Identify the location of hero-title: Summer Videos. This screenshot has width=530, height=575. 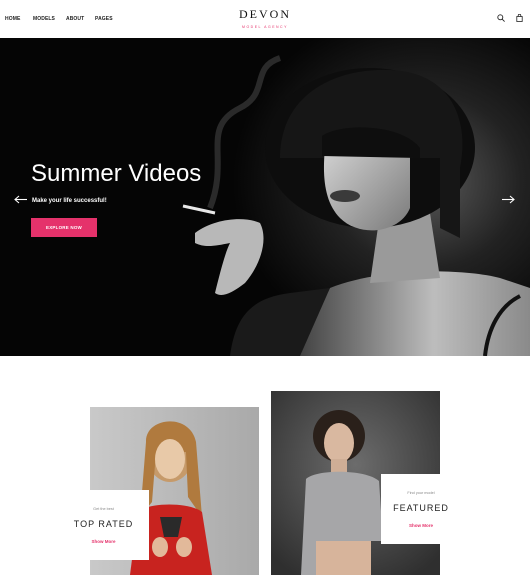
(116, 173).